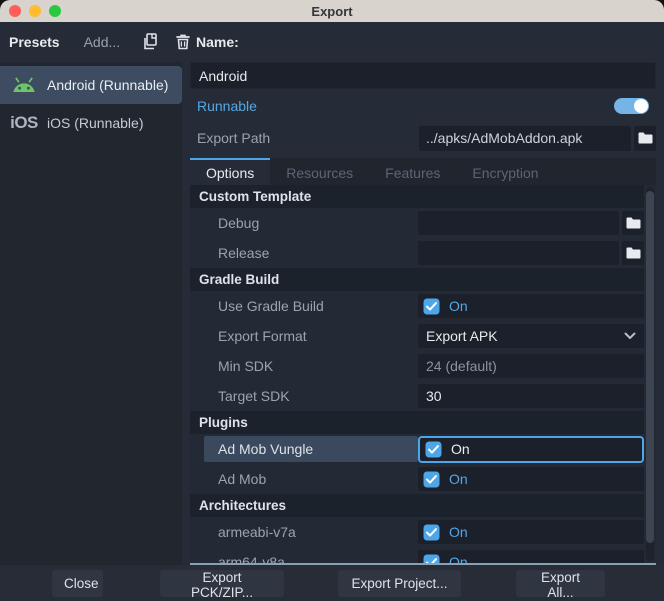 The image size is (664, 601). Describe the element at coordinates (311, 449) in the screenshot. I see `option-label: Ad Mob Vungle` at that location.